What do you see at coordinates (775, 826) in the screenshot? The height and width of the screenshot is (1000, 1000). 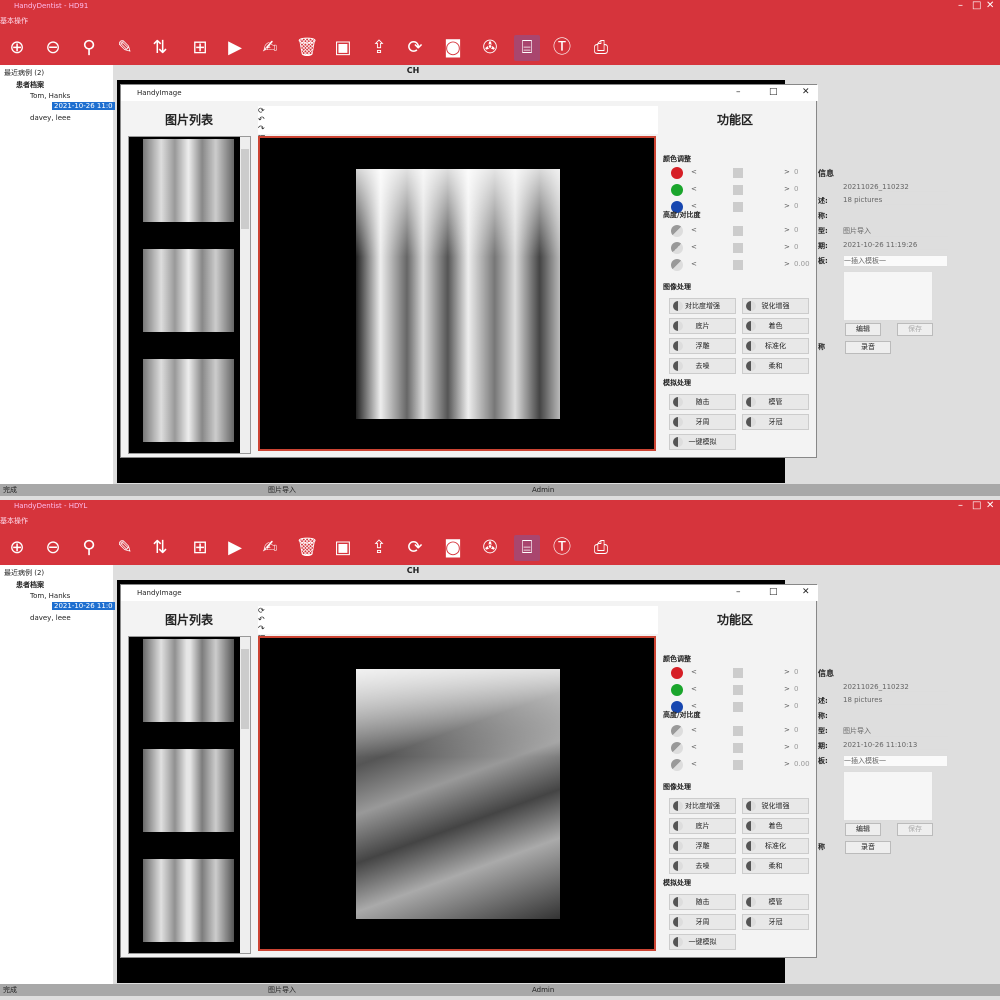 I see `proc-button: 着色` at bounding box center [775, 826].